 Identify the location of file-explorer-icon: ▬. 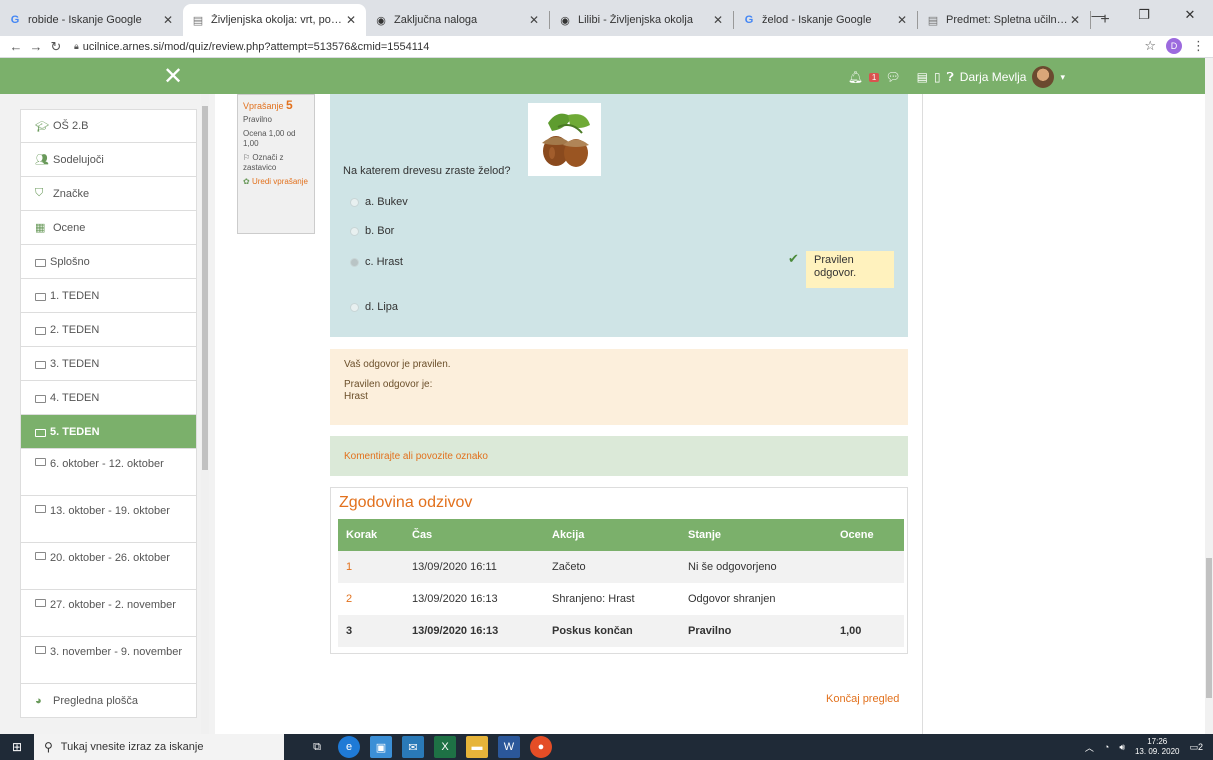
(477, 747).